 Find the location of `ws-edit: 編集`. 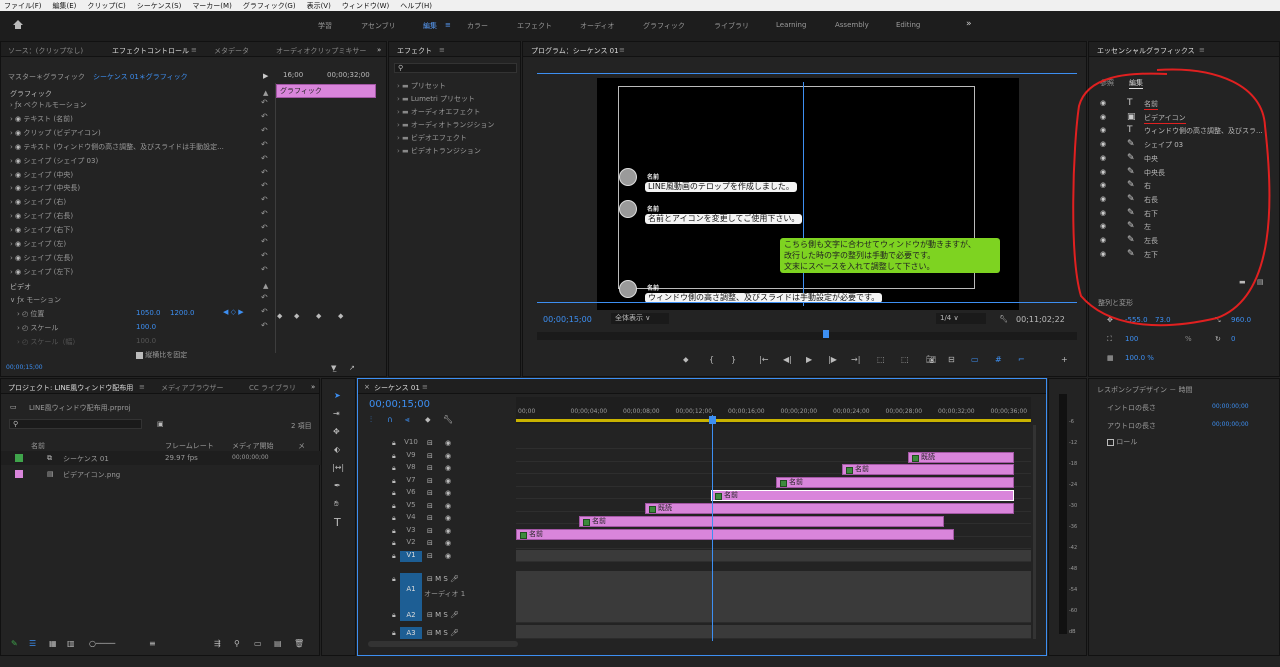

ws-edit: 編集 is located at coordinates (430, 26).